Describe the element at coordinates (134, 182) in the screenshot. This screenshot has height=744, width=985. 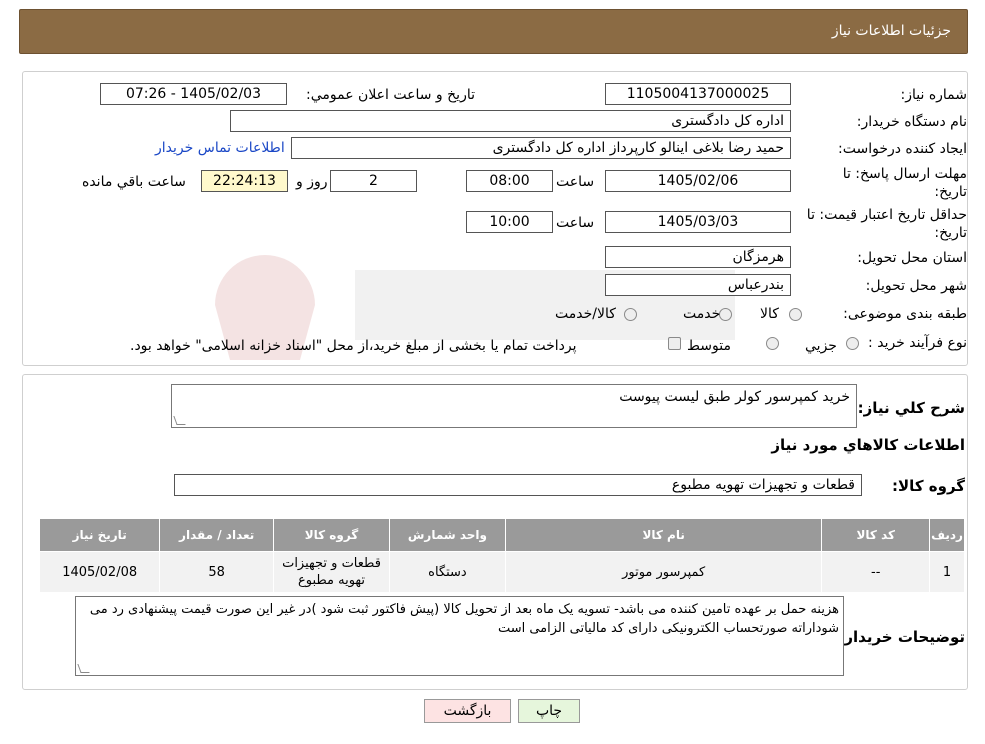
I see `remaining-time-label: ساعت باقي مانده` at that location.